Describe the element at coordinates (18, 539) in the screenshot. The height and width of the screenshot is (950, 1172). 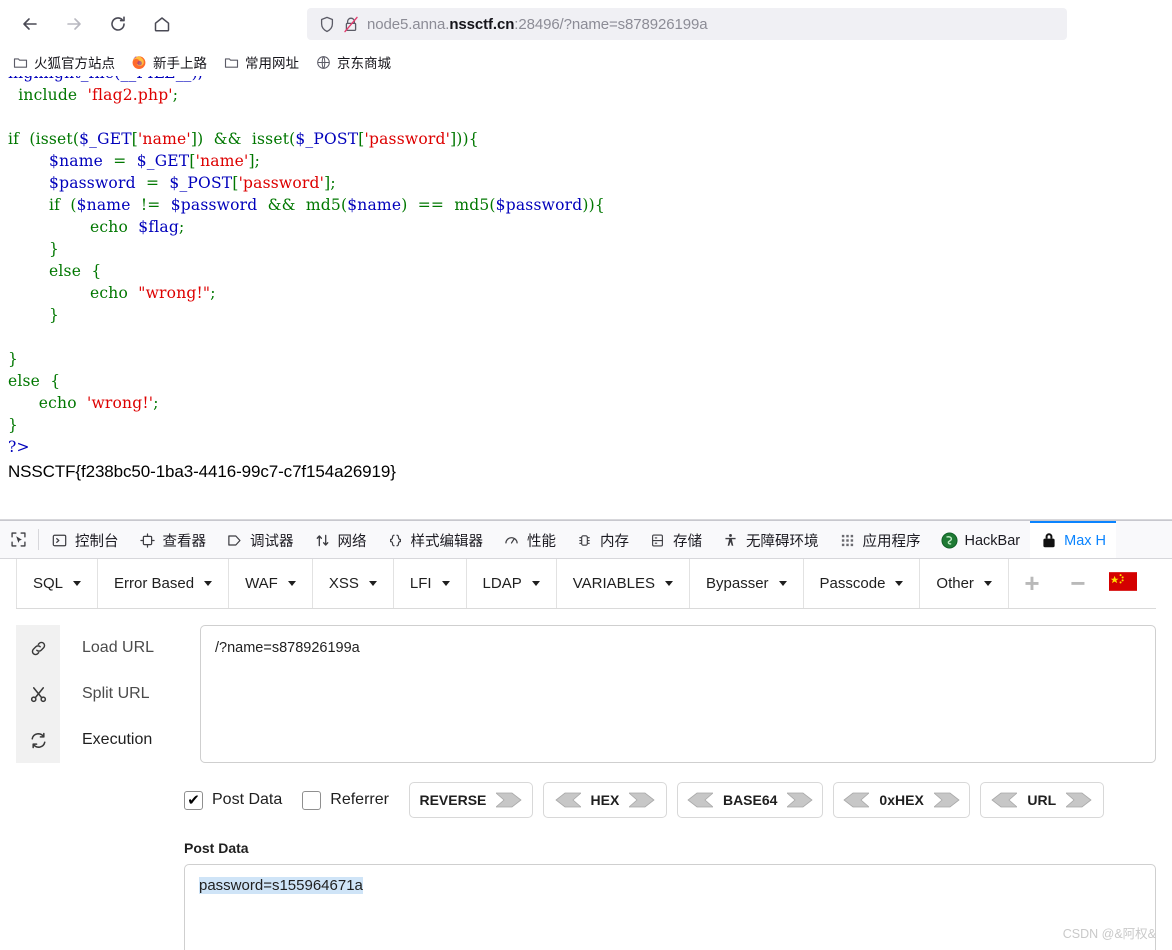
I see `element-picker-icon` at that location.